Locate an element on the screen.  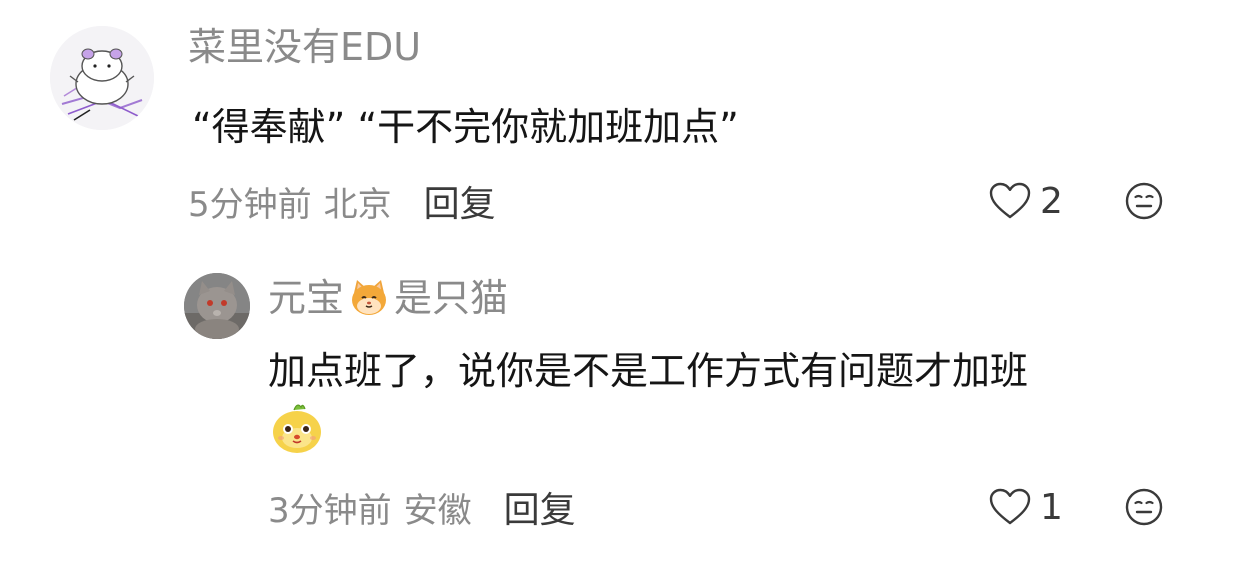
comment-text: “得奉献” “干不完你就加班加点” is located at coordinates (465, 127).